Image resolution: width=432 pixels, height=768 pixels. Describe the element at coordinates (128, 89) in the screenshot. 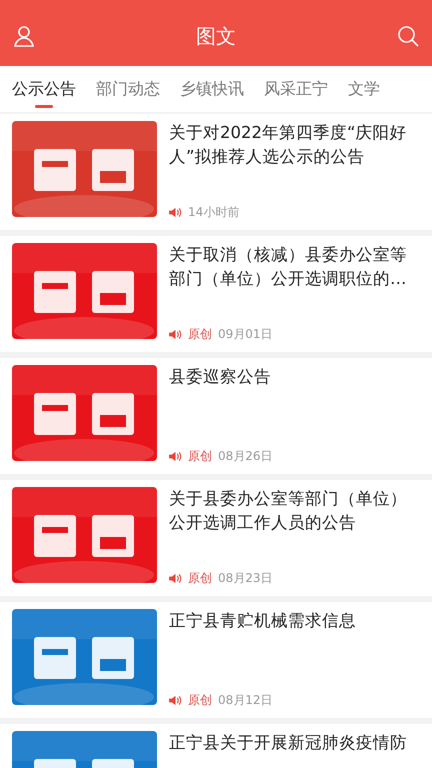

I see `category-tab: 部门动态` at that location.